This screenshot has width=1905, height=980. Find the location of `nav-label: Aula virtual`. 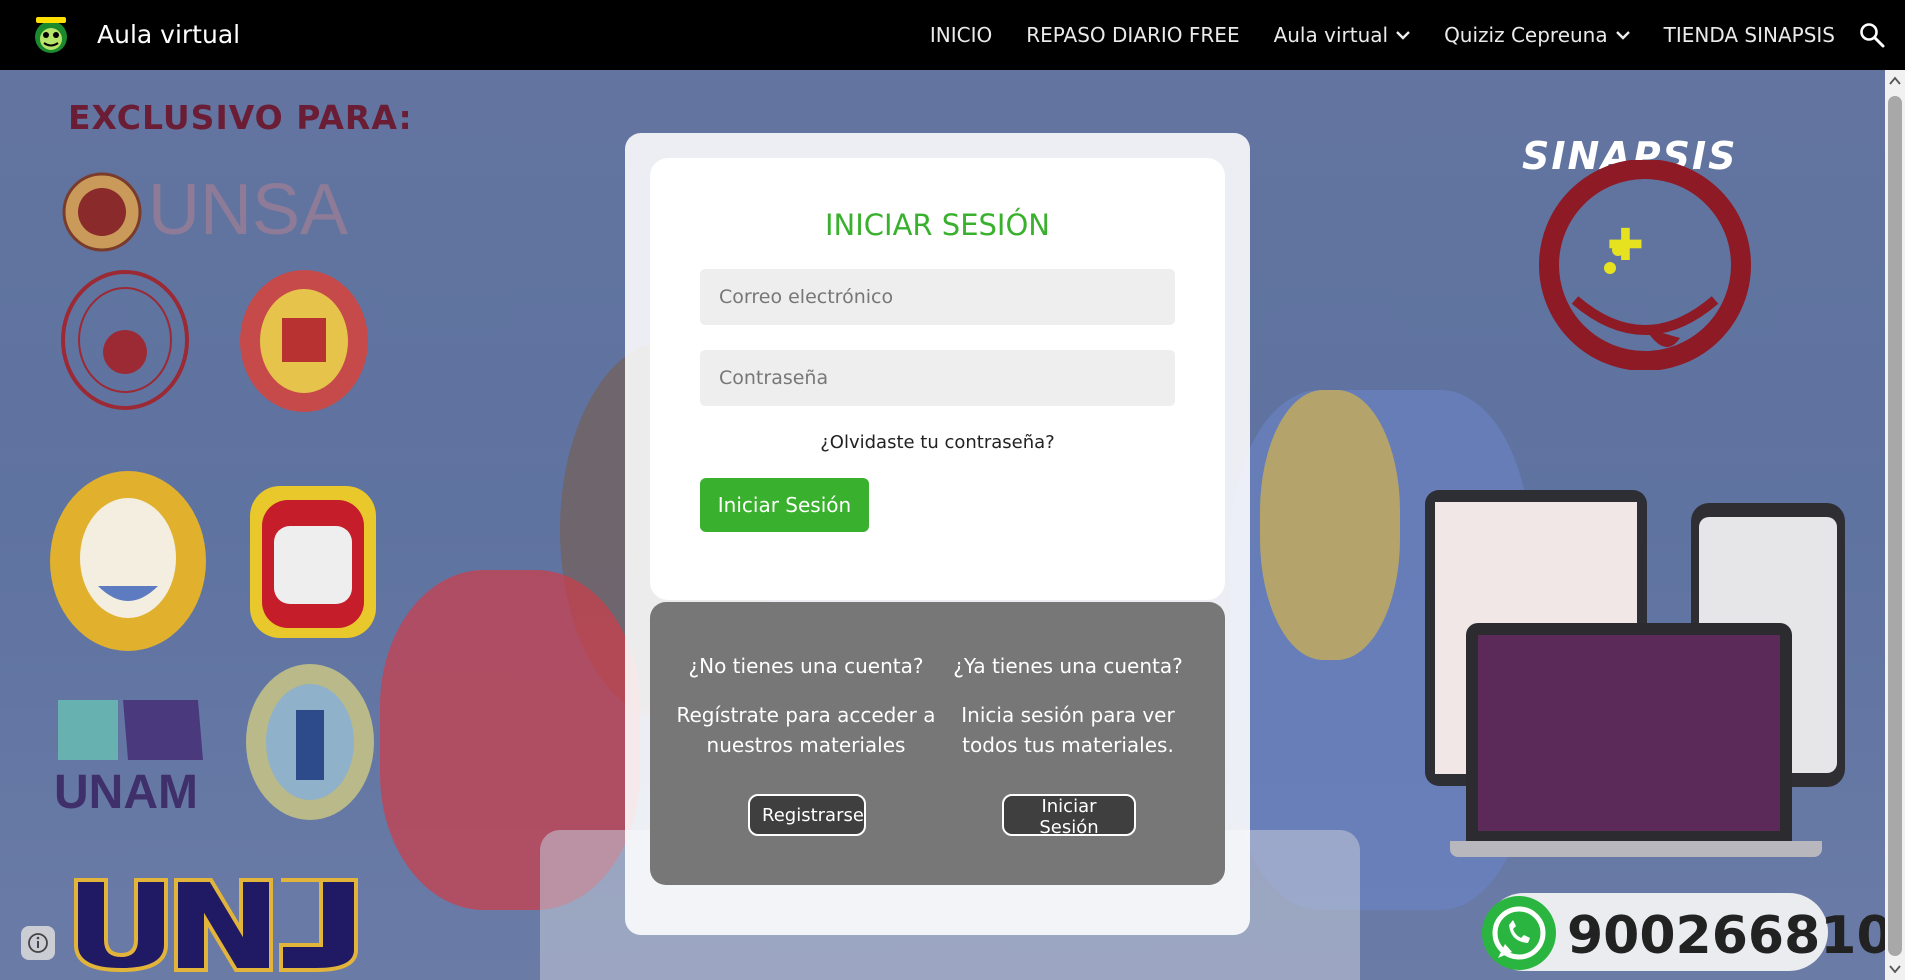

nav-label: Aula virtual is located at coordinates (1331, 35).